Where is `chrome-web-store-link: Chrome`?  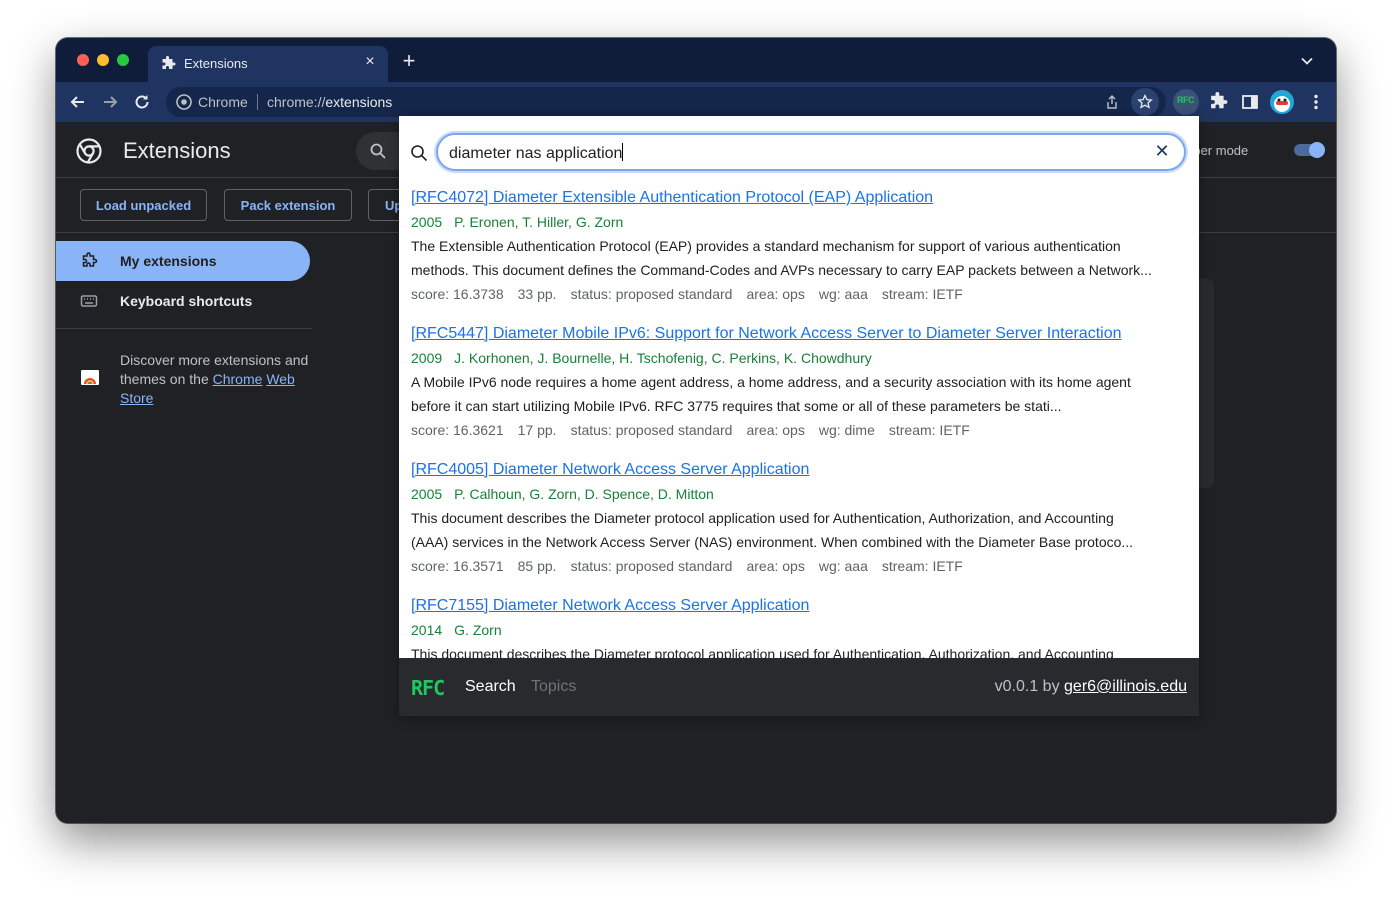 chrome-web-store-link: Chrome is located at coordinates (238, 379).